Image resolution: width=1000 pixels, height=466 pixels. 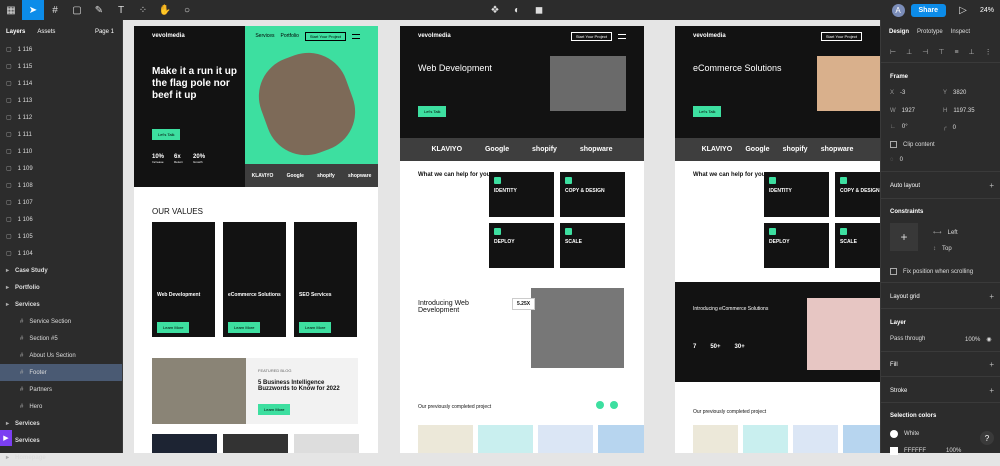 I want to click on align-center-icon: ⊥, so click(x=909, y=52).